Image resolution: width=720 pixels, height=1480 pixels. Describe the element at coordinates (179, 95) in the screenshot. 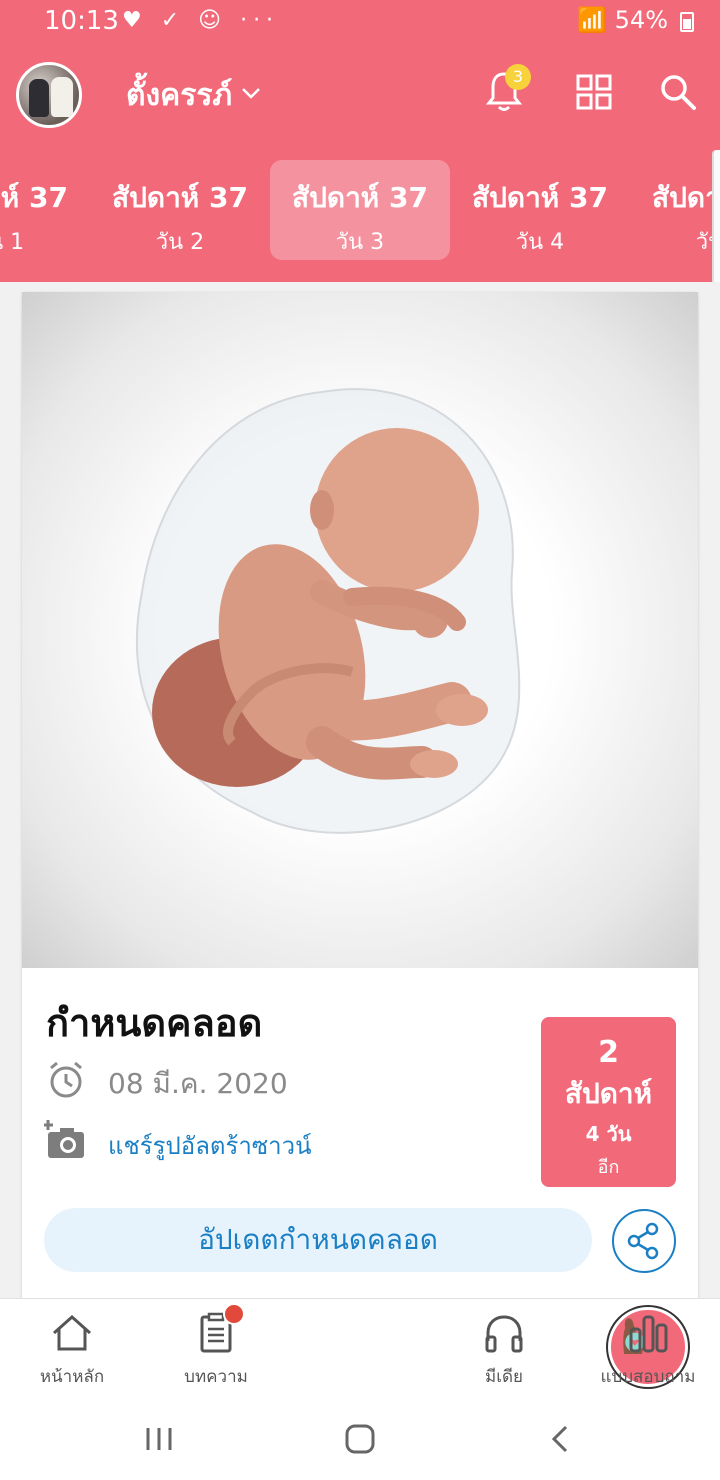

I see `page-title: ตั้งครรภ์` at that location.